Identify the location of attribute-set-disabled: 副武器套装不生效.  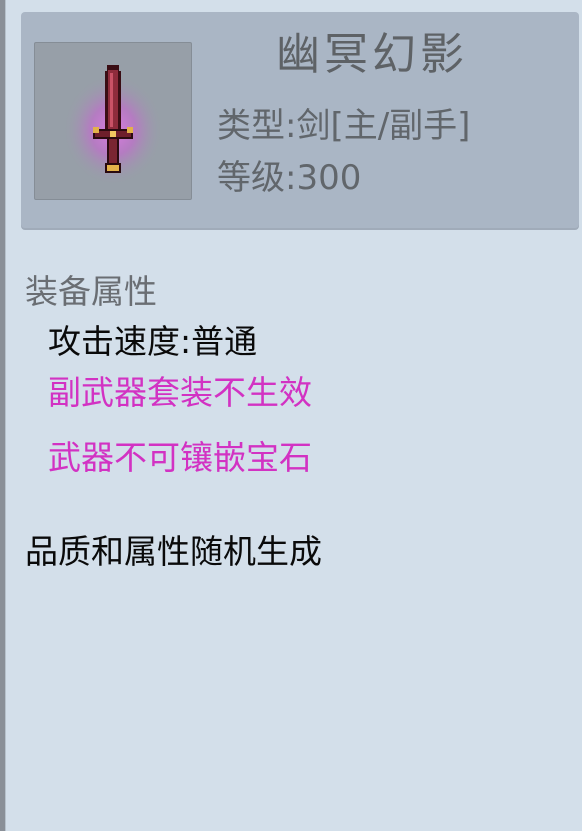
(180, 392).